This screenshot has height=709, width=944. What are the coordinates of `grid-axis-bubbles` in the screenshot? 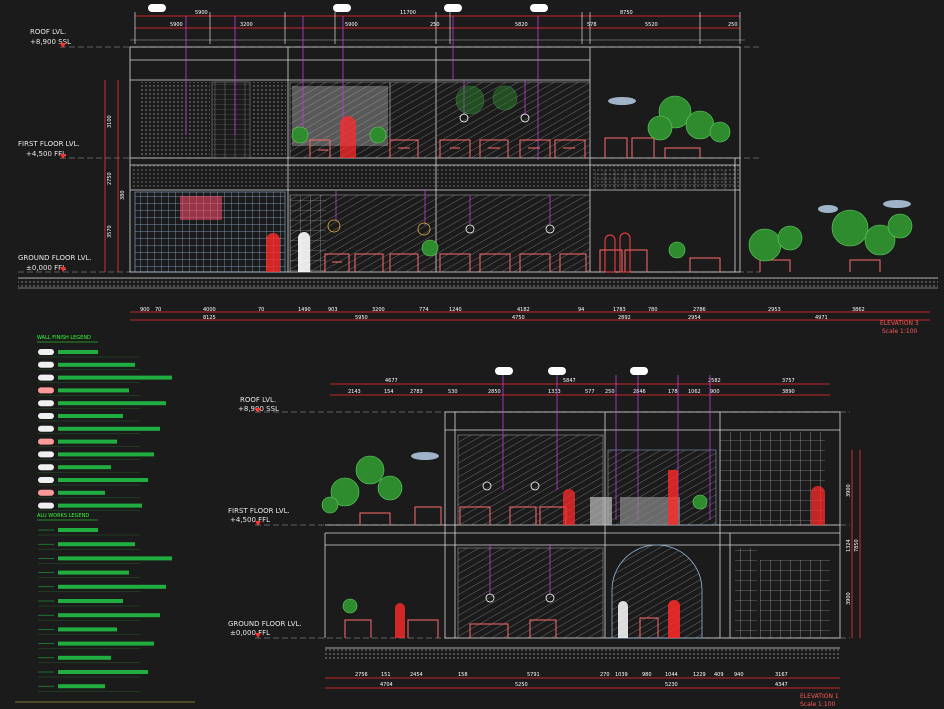 It's located at (348, 8).